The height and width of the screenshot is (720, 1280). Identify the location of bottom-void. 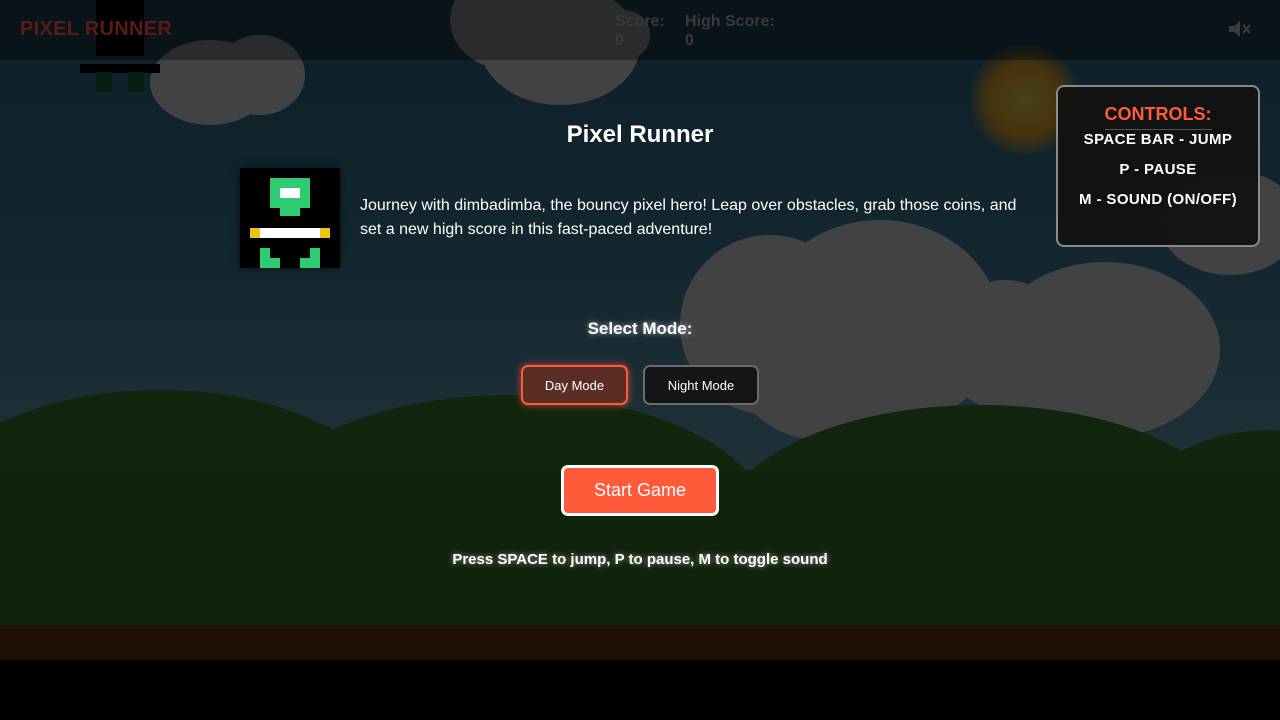
(640, 690).